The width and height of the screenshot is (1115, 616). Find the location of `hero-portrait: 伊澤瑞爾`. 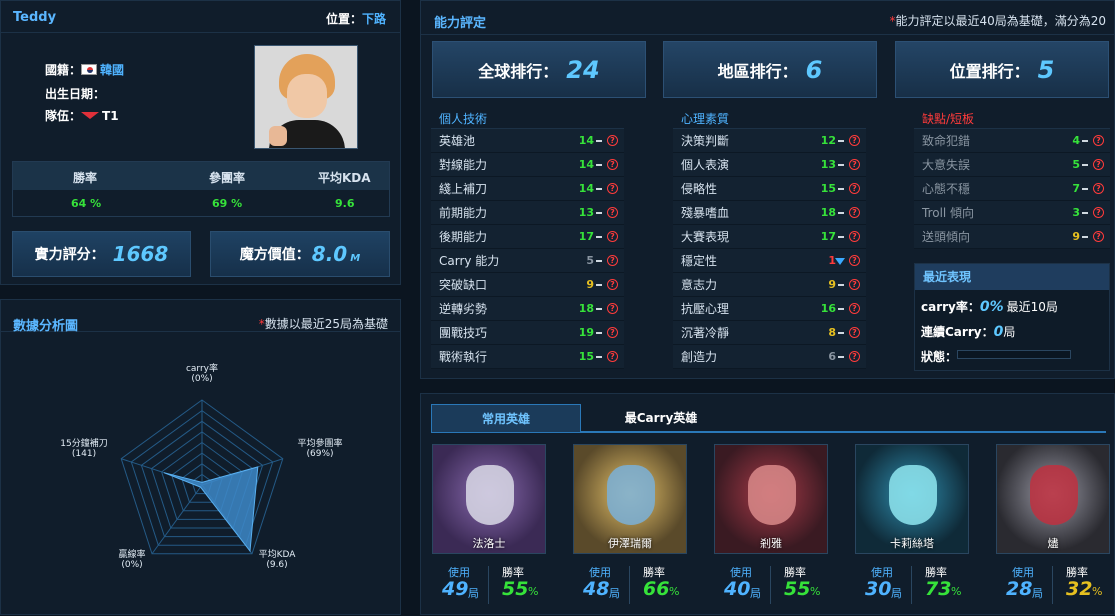

hero-portrait: 伊澤瑞爾 is located at coordinates (630, 499).